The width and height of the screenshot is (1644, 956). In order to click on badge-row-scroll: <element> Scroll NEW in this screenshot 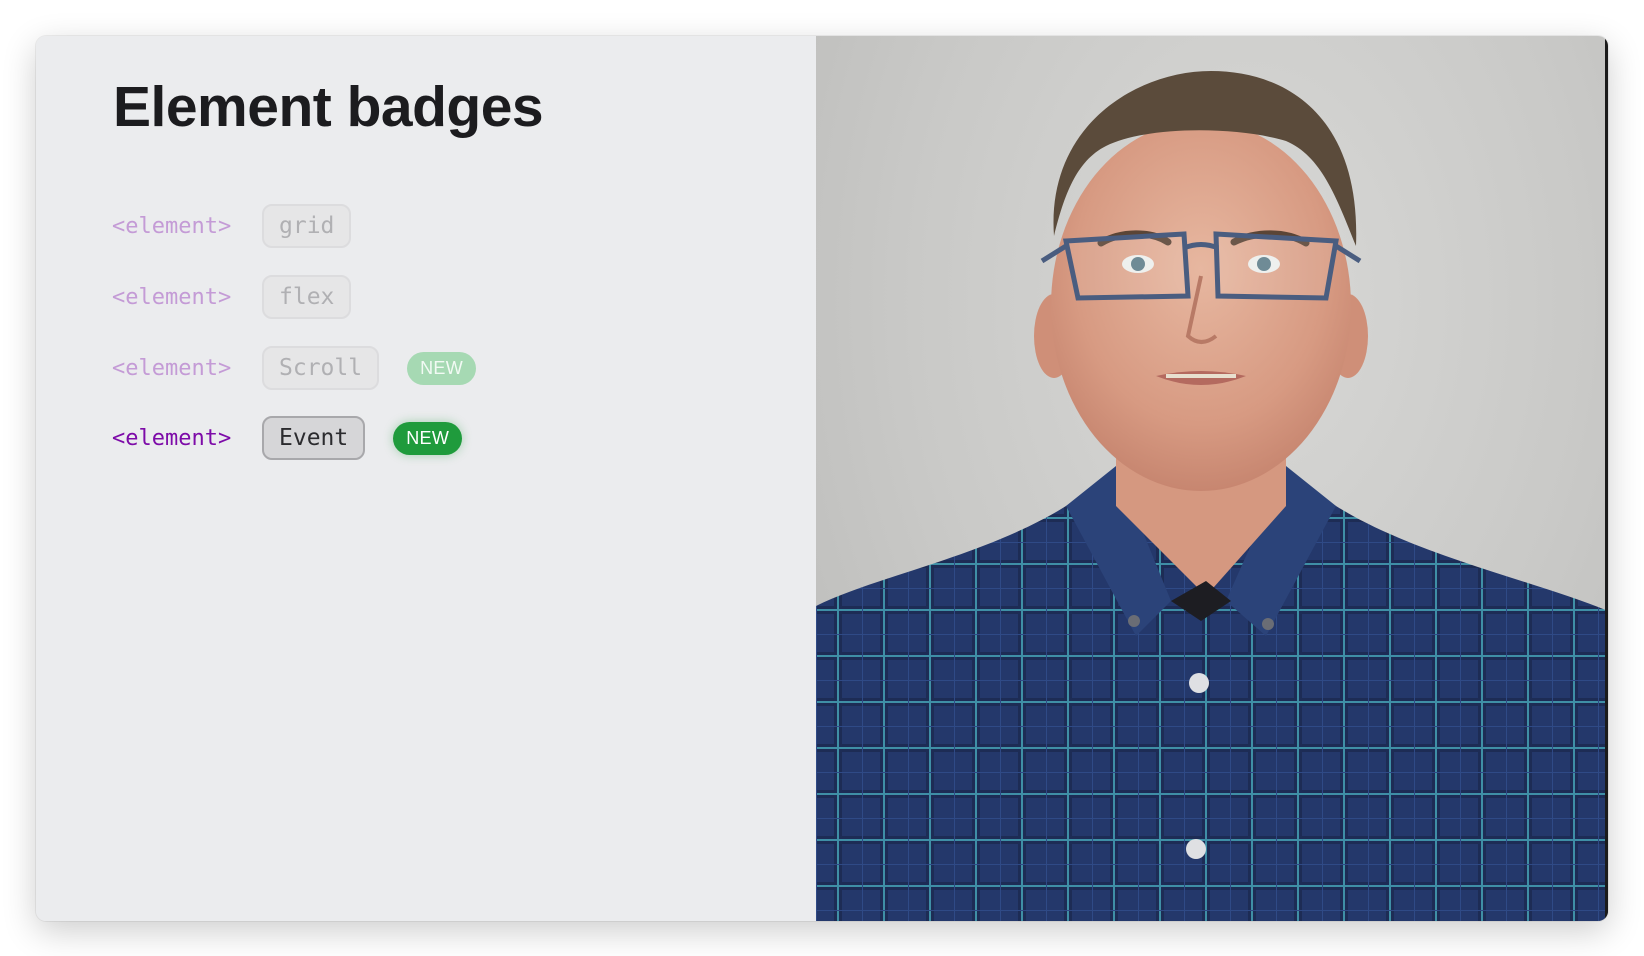, I will do `click(294, 368)`.